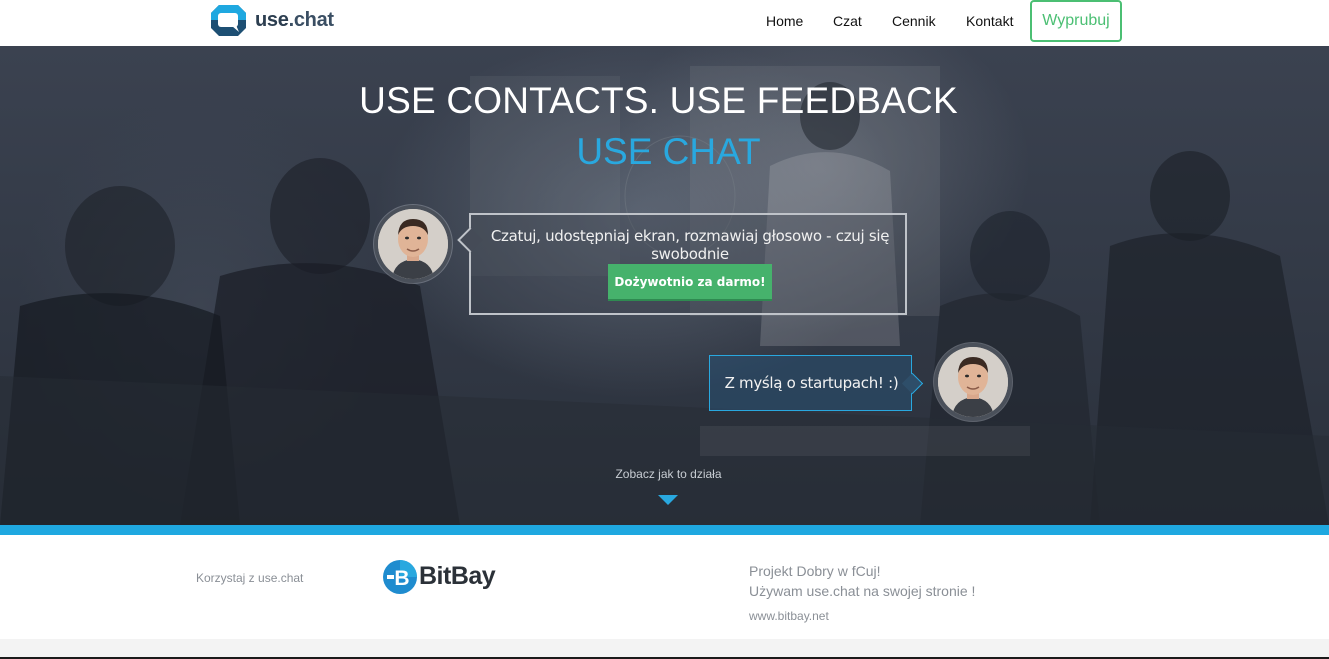 The height and width of the screenshot is (659, 1329). Describe the element at coordinates (664, 648) in the screenshot. I see `footer-band` at that location.